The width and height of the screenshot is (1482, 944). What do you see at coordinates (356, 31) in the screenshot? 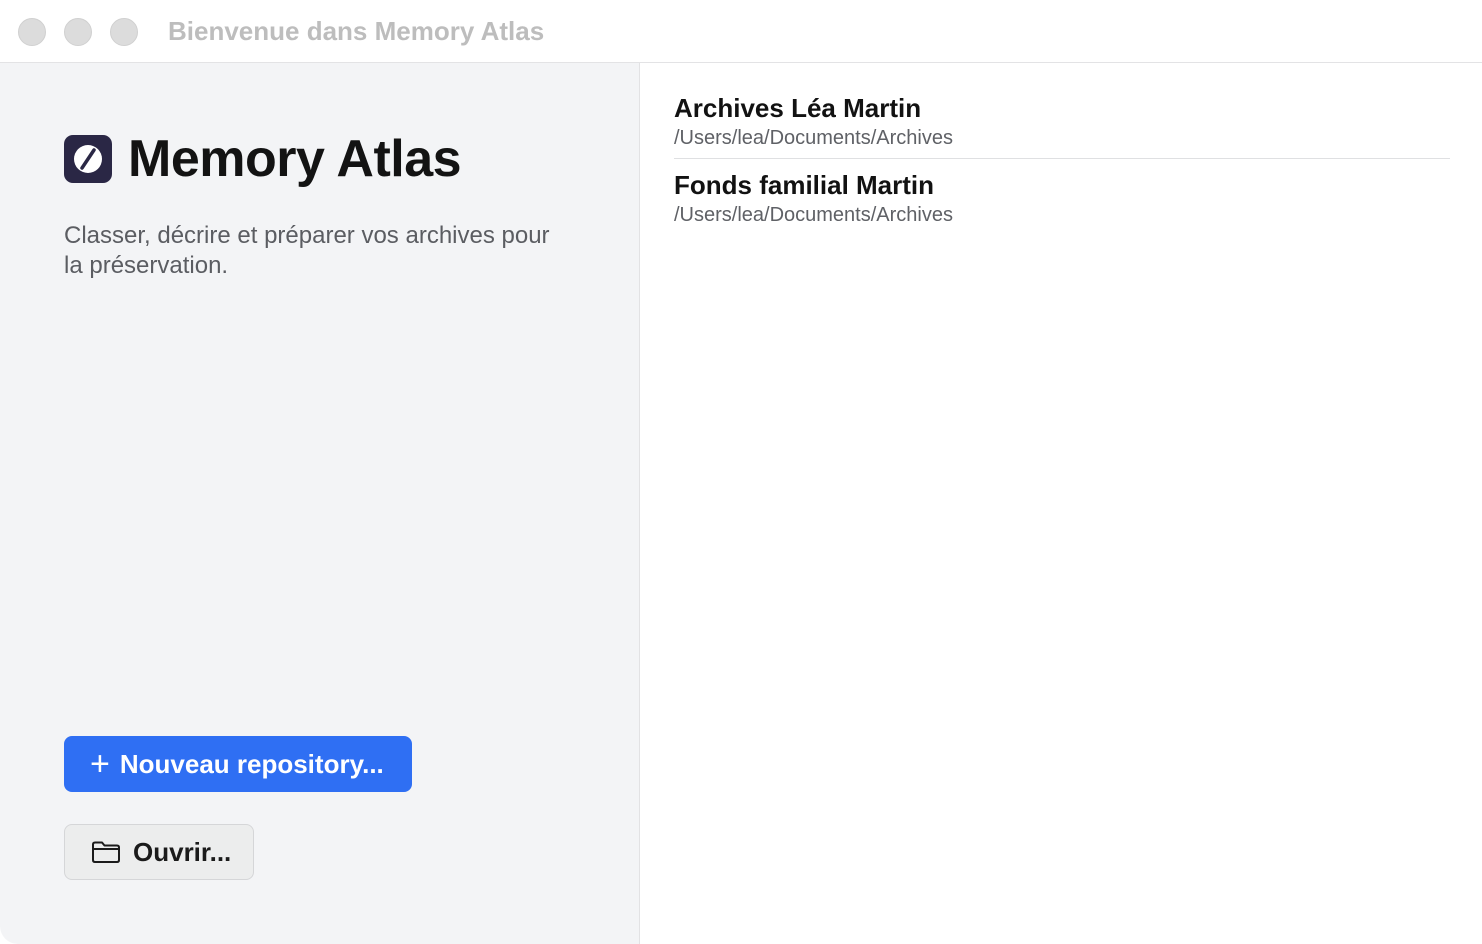
I see `window-title: Bienvenue dans Memory Atlas` at bounding box center [356, 31].